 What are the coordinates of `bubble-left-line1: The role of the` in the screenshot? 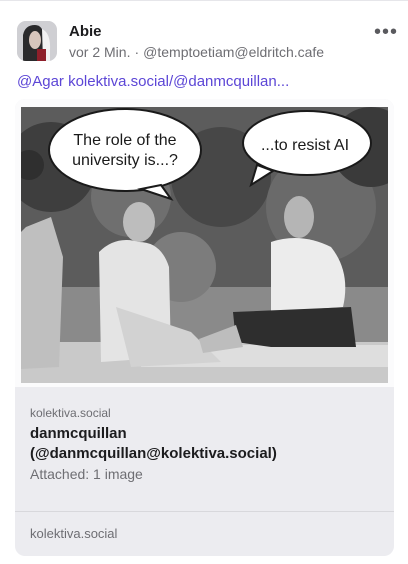 It's located at (124, 140).